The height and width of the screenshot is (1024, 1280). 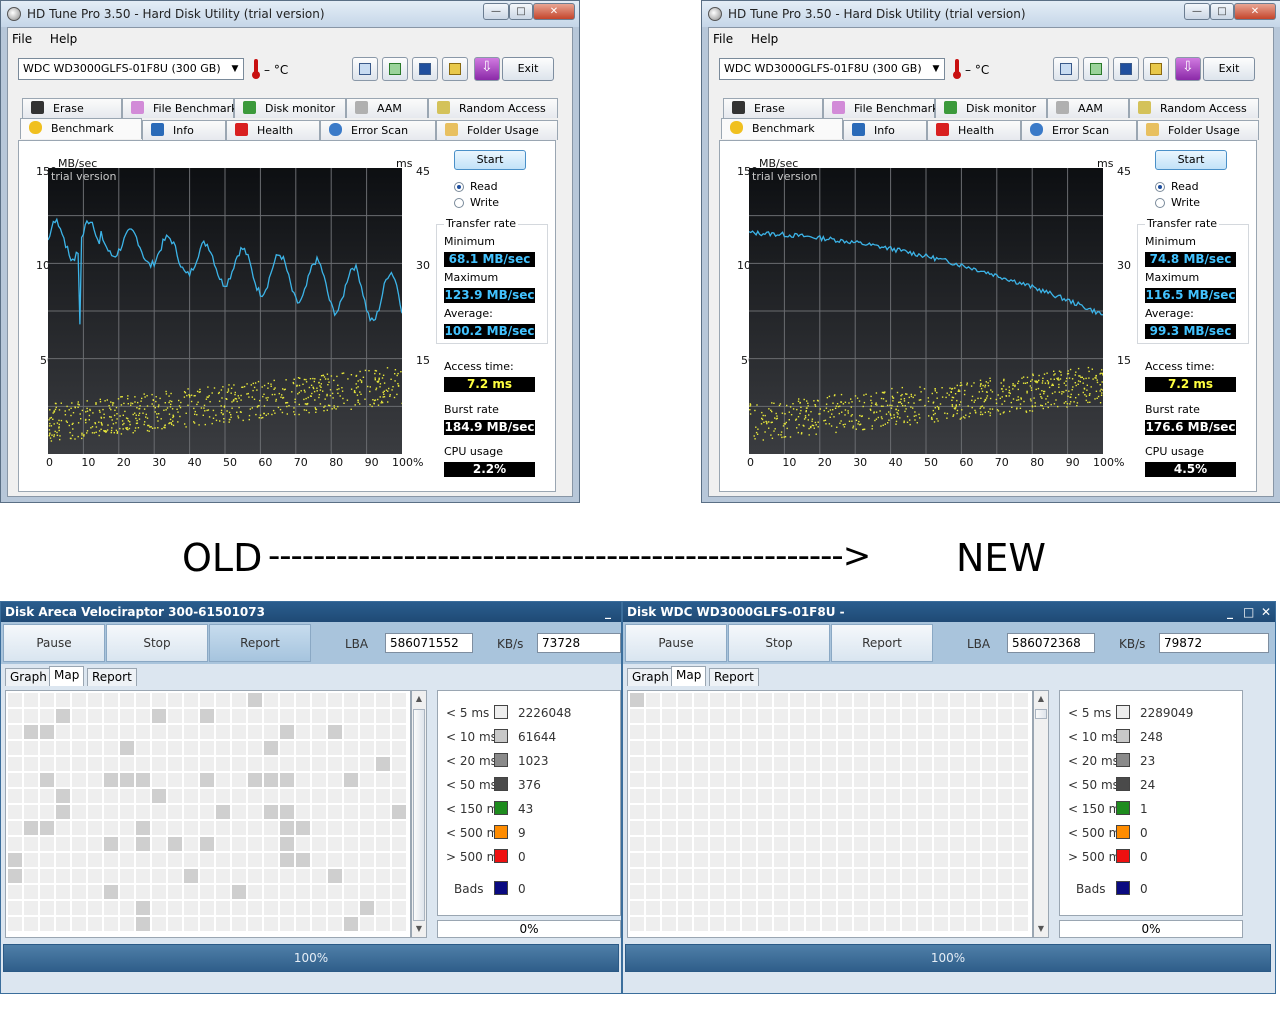 What do you see at coordinates (429, 643) in the screenshot?
I see `lba-field: 586071552` at bounding box center [429, 643].